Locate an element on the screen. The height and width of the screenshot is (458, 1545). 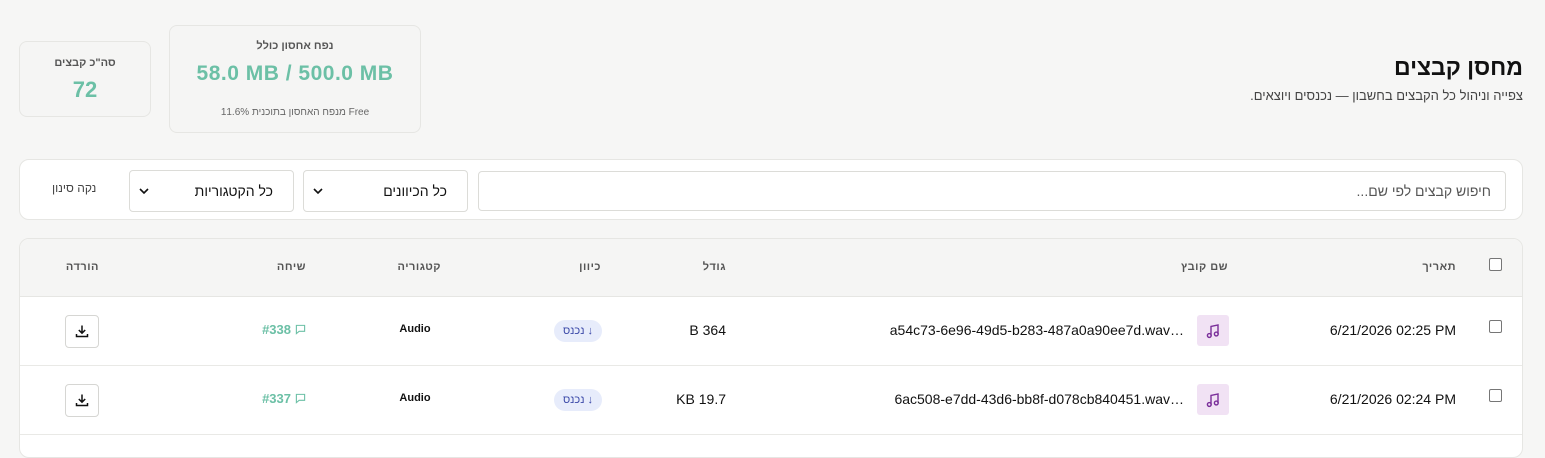
column-header-conversation: שיחה is located at coordinates (291, 267).